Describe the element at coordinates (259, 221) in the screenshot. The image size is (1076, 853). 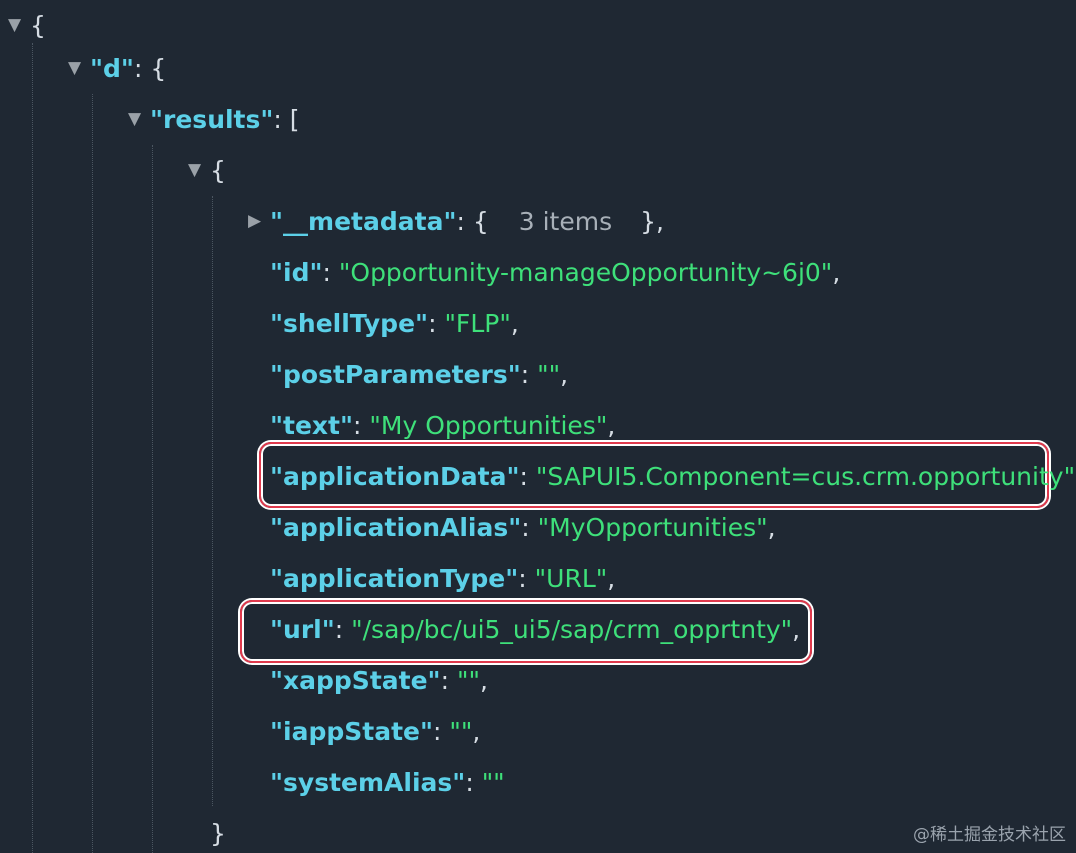
I see `caret-right-icon: ▶` at that location.